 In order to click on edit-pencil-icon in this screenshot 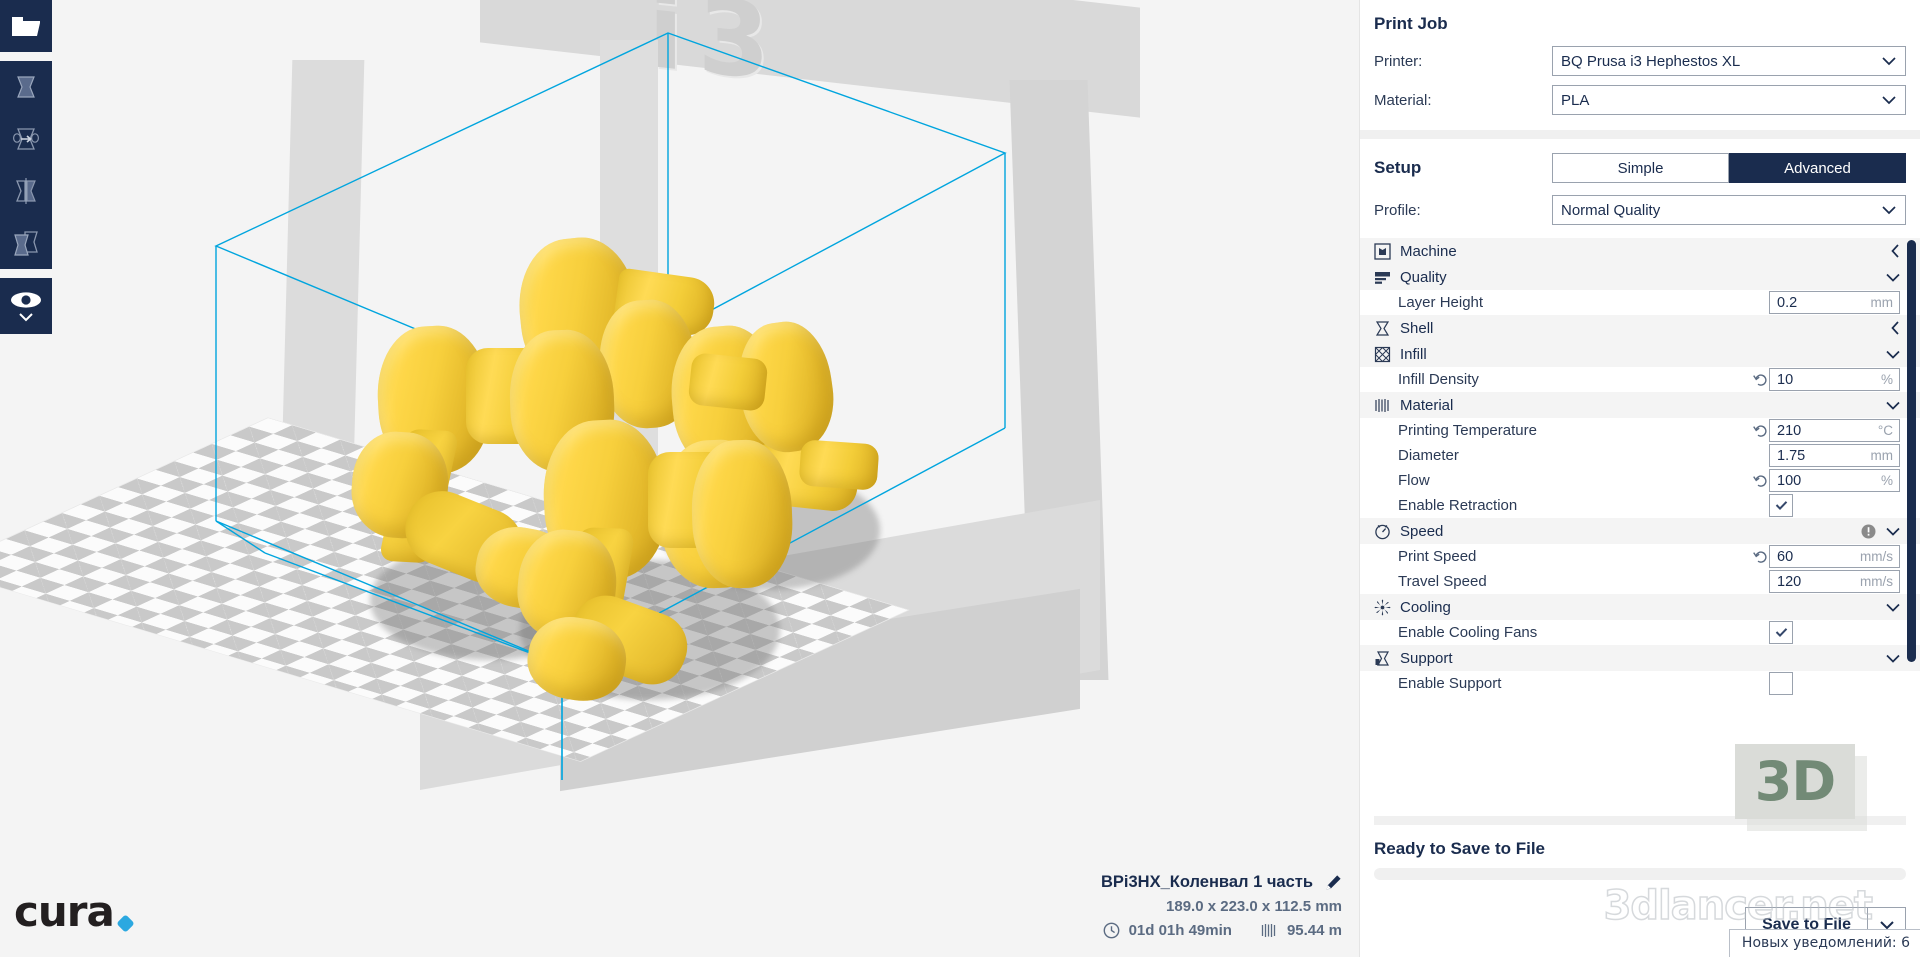, I will do `click(1333, 882)`.